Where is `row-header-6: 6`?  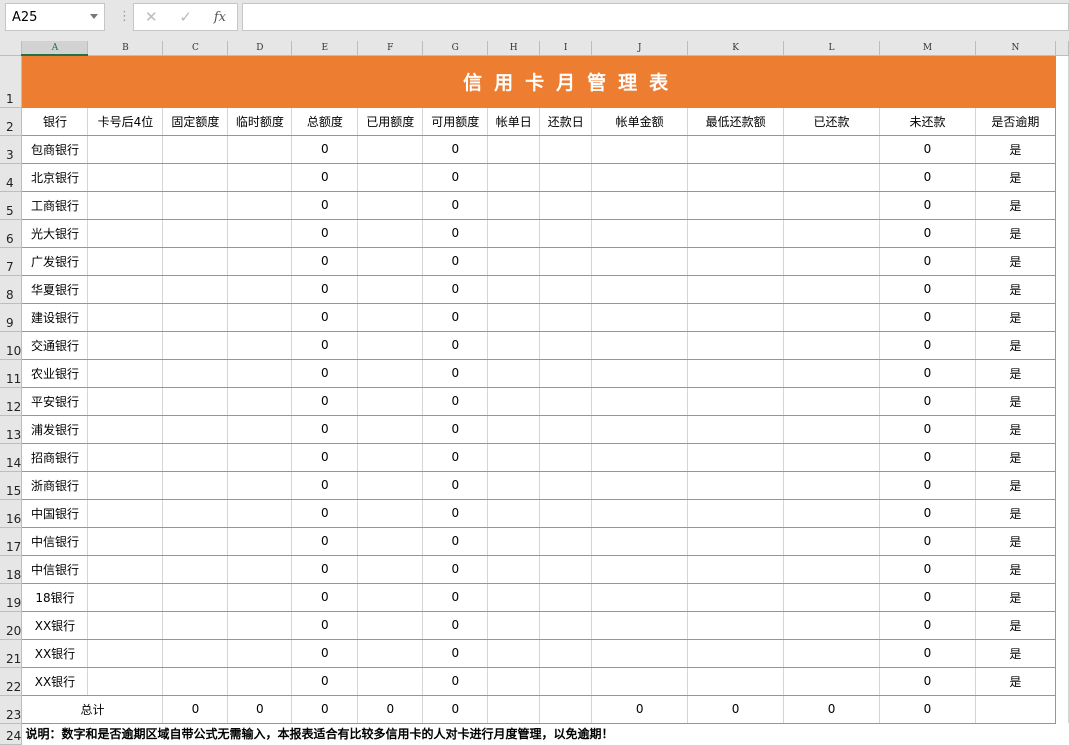
row-header-6: 6 is located at coordinates (11, 233).